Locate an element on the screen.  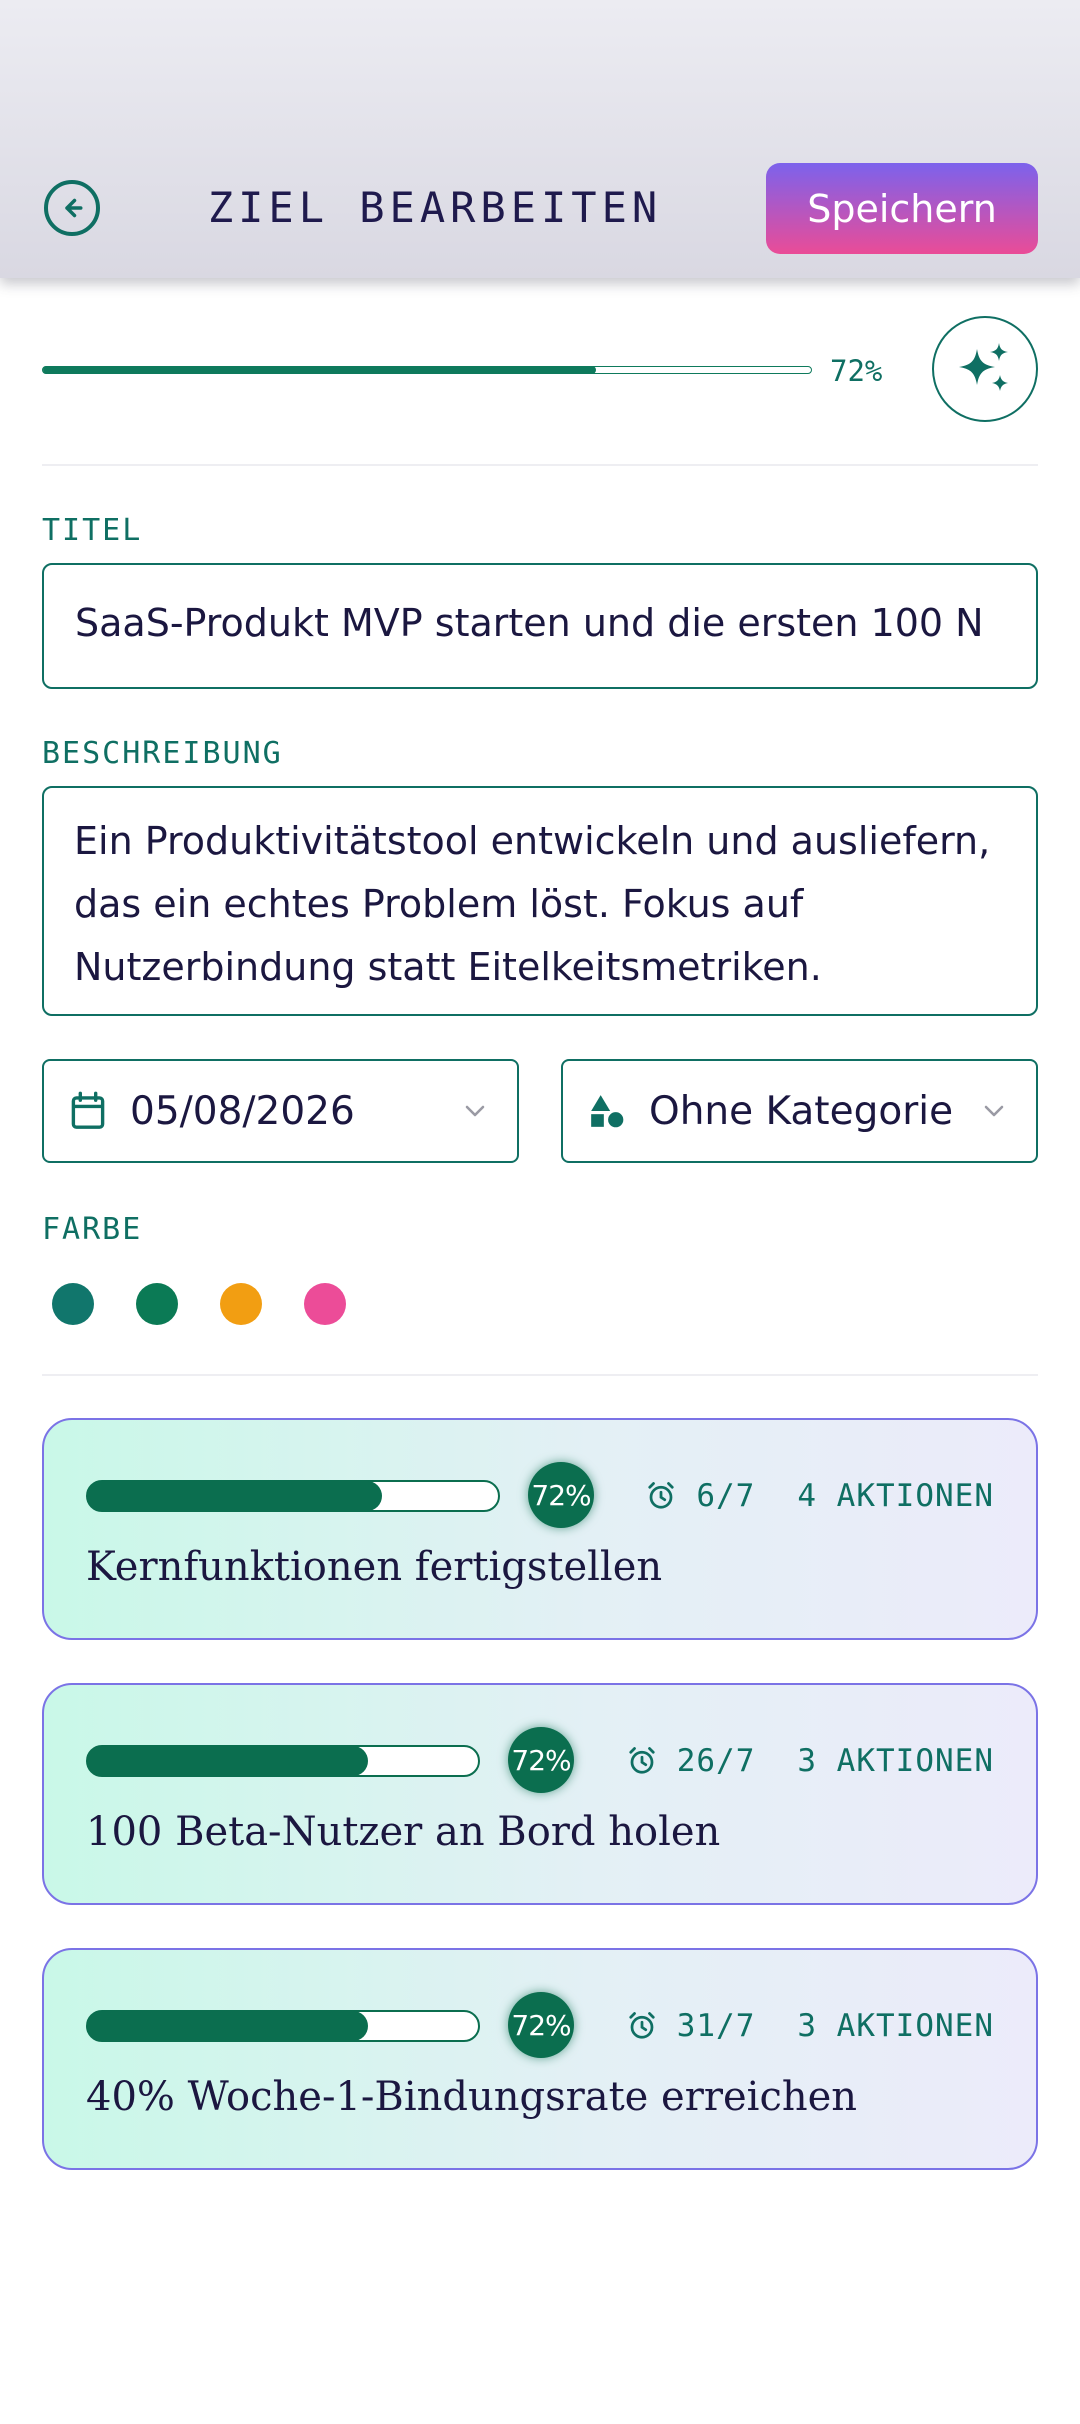
description-label: BESCHREIBUNG is located at coordinates (162, 753).